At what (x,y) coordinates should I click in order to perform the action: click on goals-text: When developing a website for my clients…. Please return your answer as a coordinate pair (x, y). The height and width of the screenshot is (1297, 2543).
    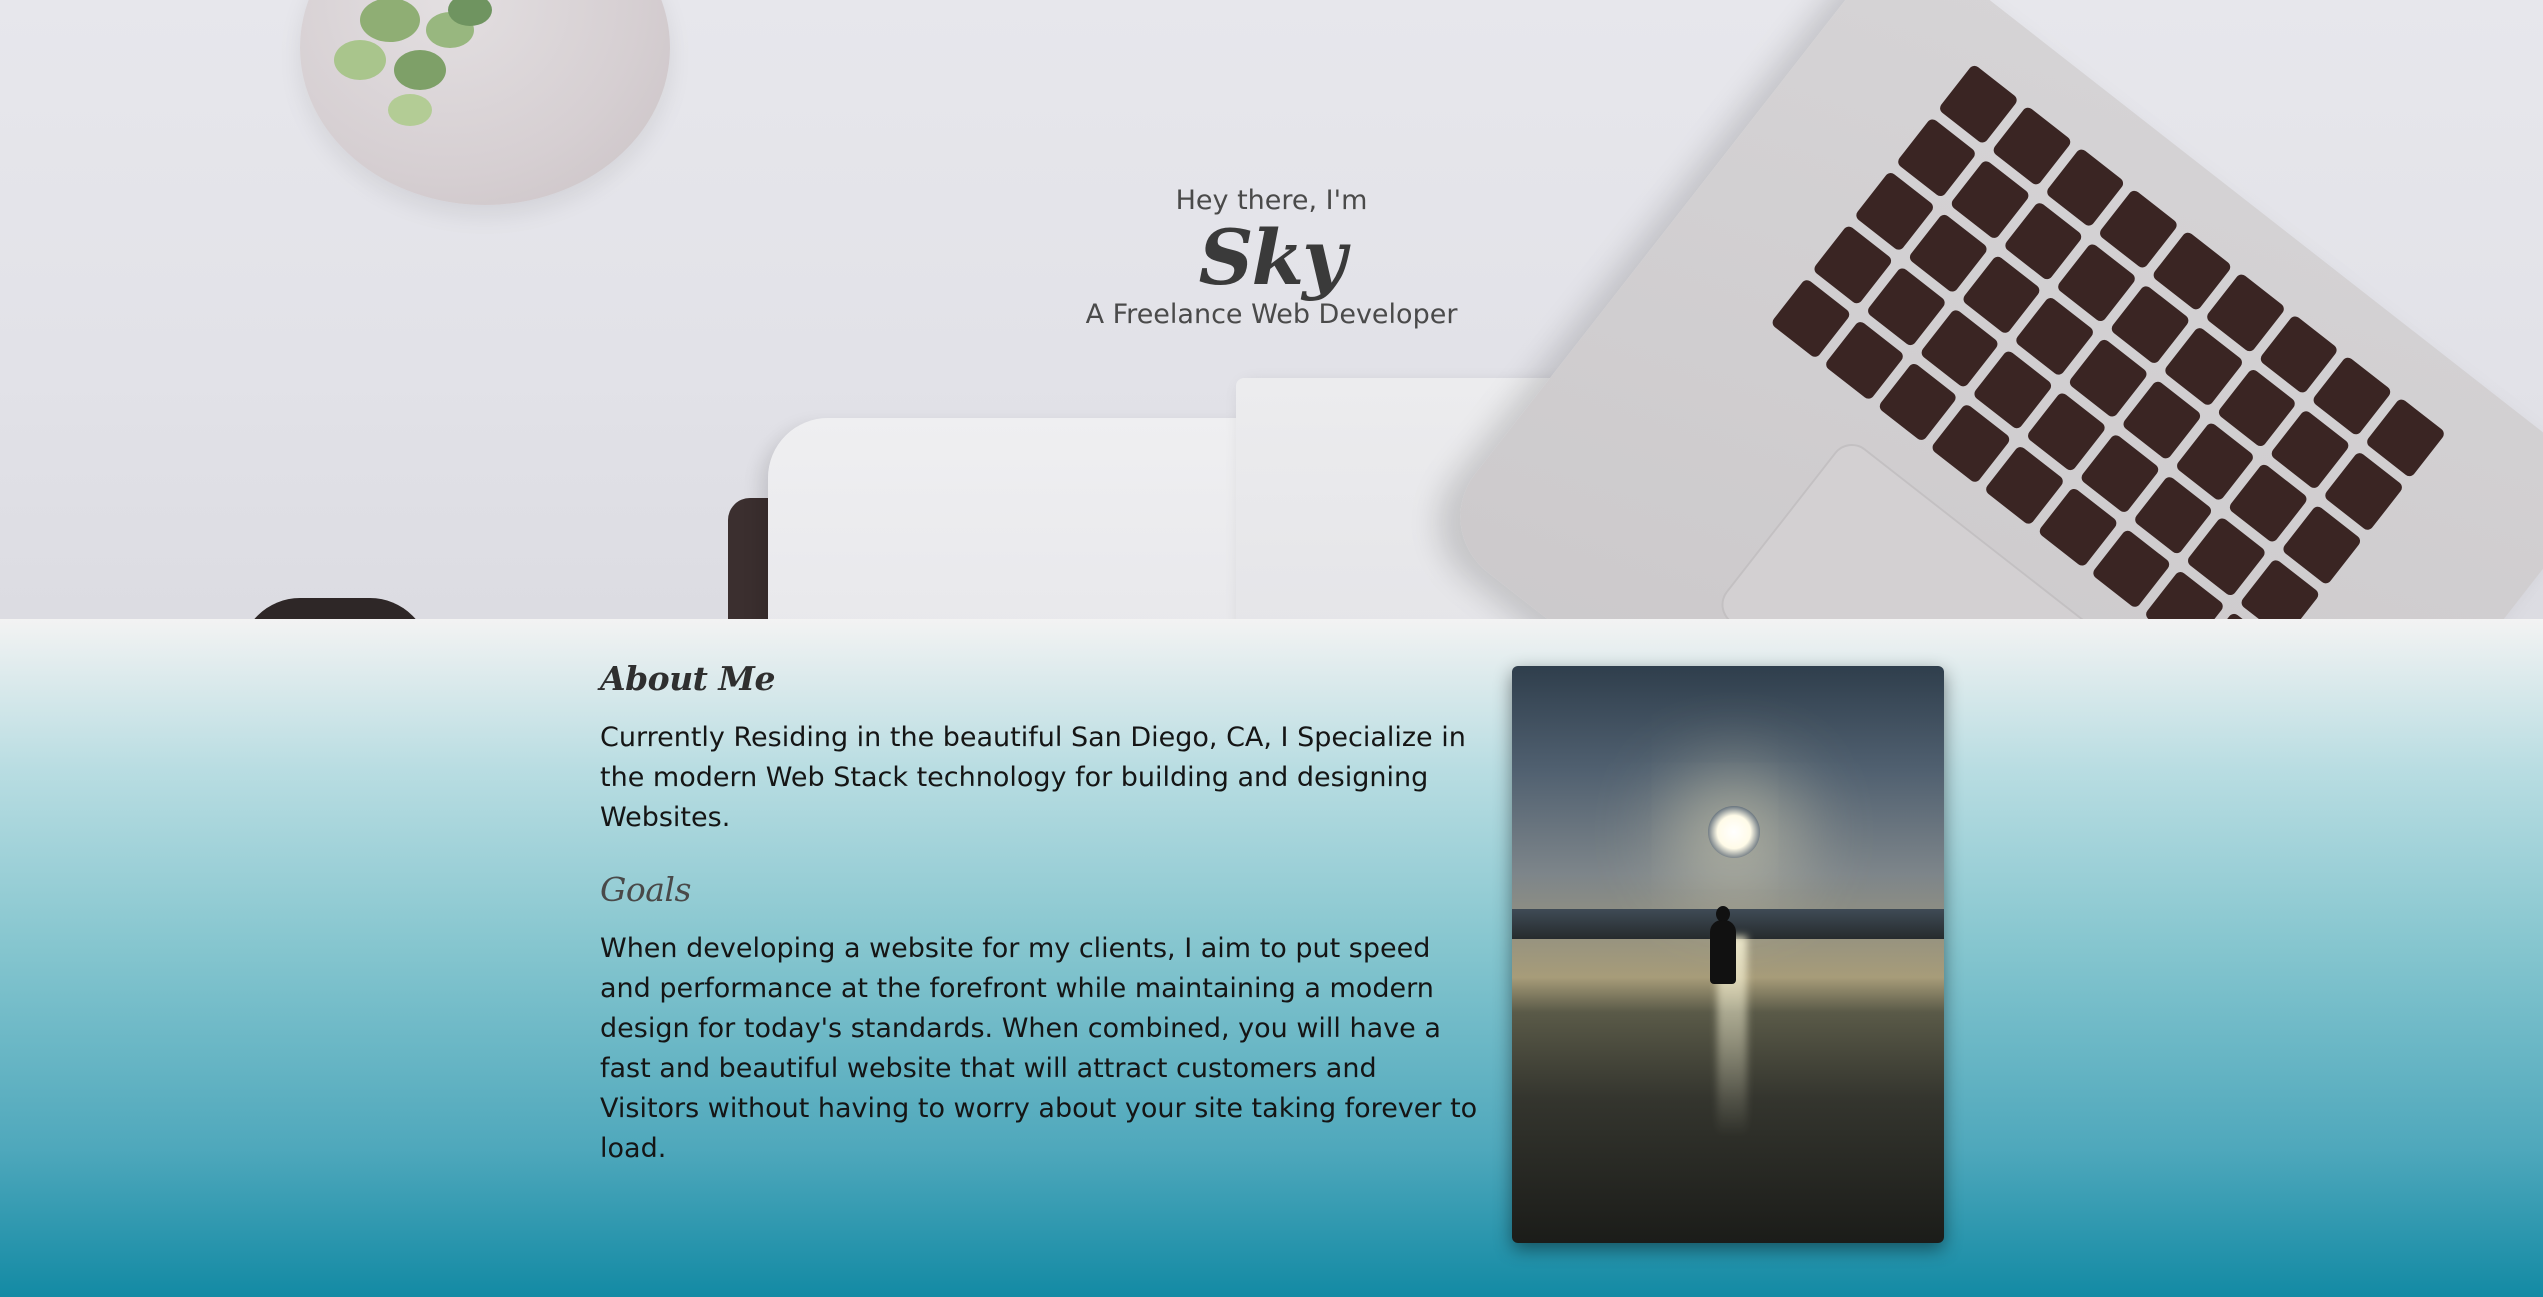
    Looking at the image, I should click on (1039, 1048).